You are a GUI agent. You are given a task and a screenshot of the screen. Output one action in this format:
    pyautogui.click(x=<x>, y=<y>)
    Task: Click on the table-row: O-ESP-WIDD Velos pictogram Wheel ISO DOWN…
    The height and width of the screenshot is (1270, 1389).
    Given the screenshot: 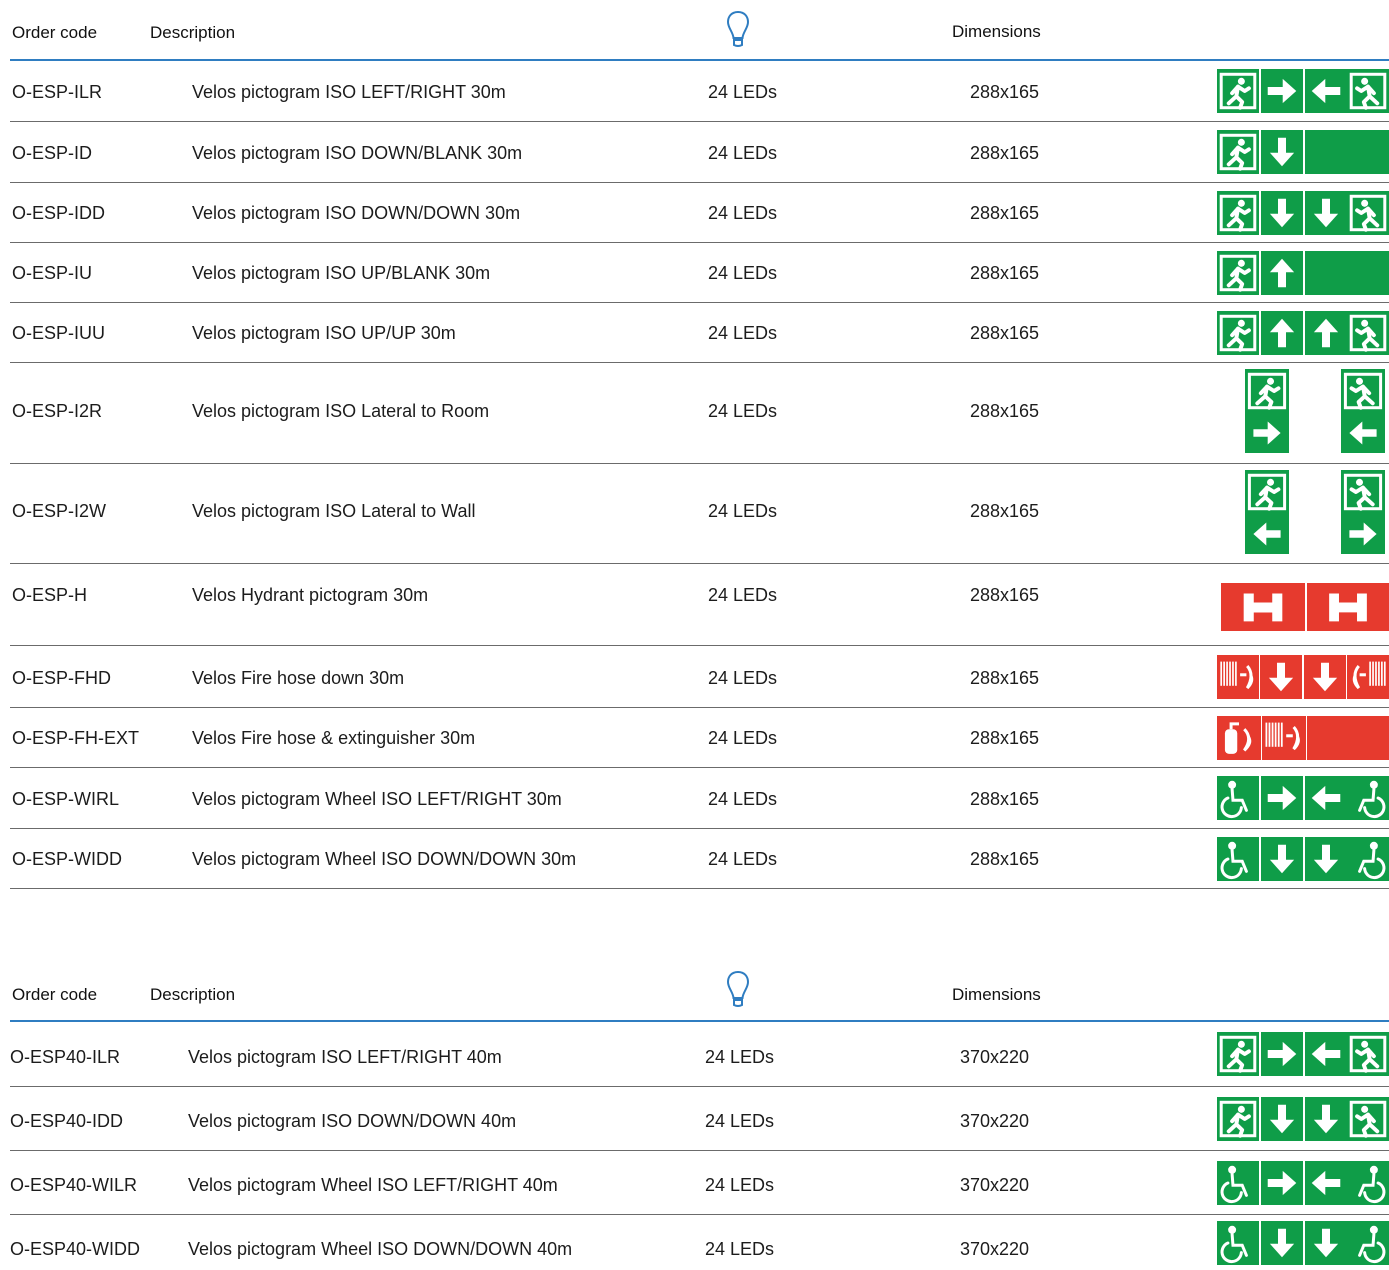 What is the action you would take?
    pyautogui.click(x=694, y=858)
    